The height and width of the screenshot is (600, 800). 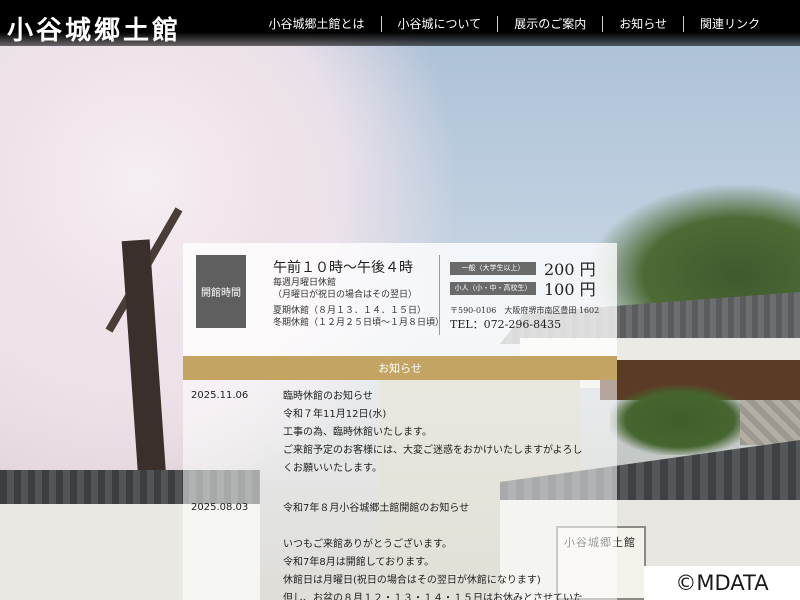 I want to click on hours-main: 午前１０時～午後４時, so click(x=343, y=268).